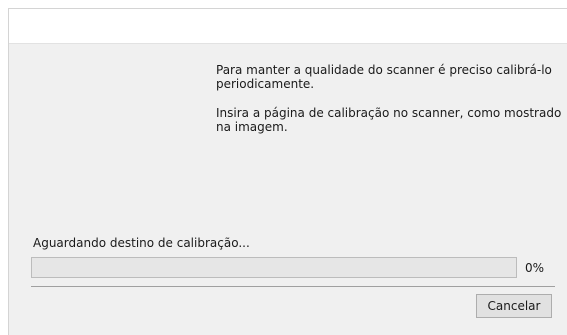  I want to click on progress-percent-label: 0%, so click(535, 268).